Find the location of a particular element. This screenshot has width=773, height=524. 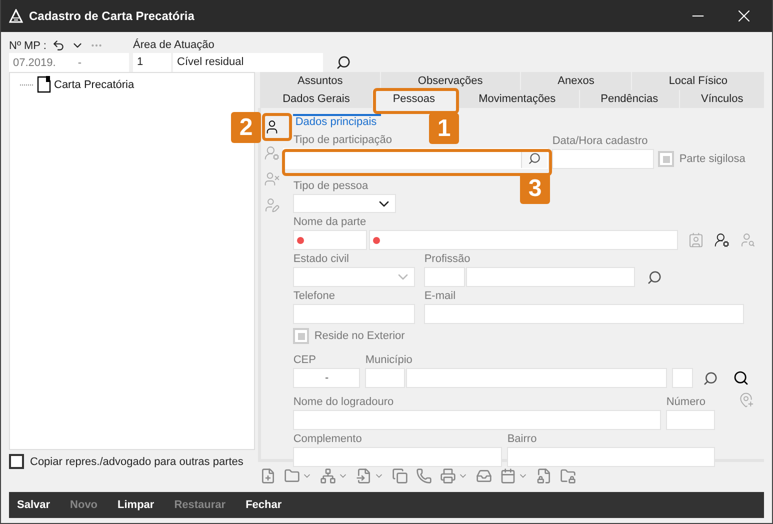

field-label: Telefone is located at coordinates (314, 296).